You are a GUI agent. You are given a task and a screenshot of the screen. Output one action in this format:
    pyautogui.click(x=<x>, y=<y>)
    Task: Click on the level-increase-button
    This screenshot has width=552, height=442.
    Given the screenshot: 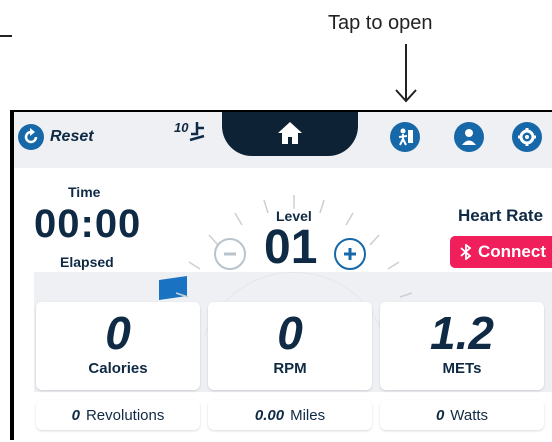 What is the action you would take?
    pyautogui.click(x=350, y=254)
    